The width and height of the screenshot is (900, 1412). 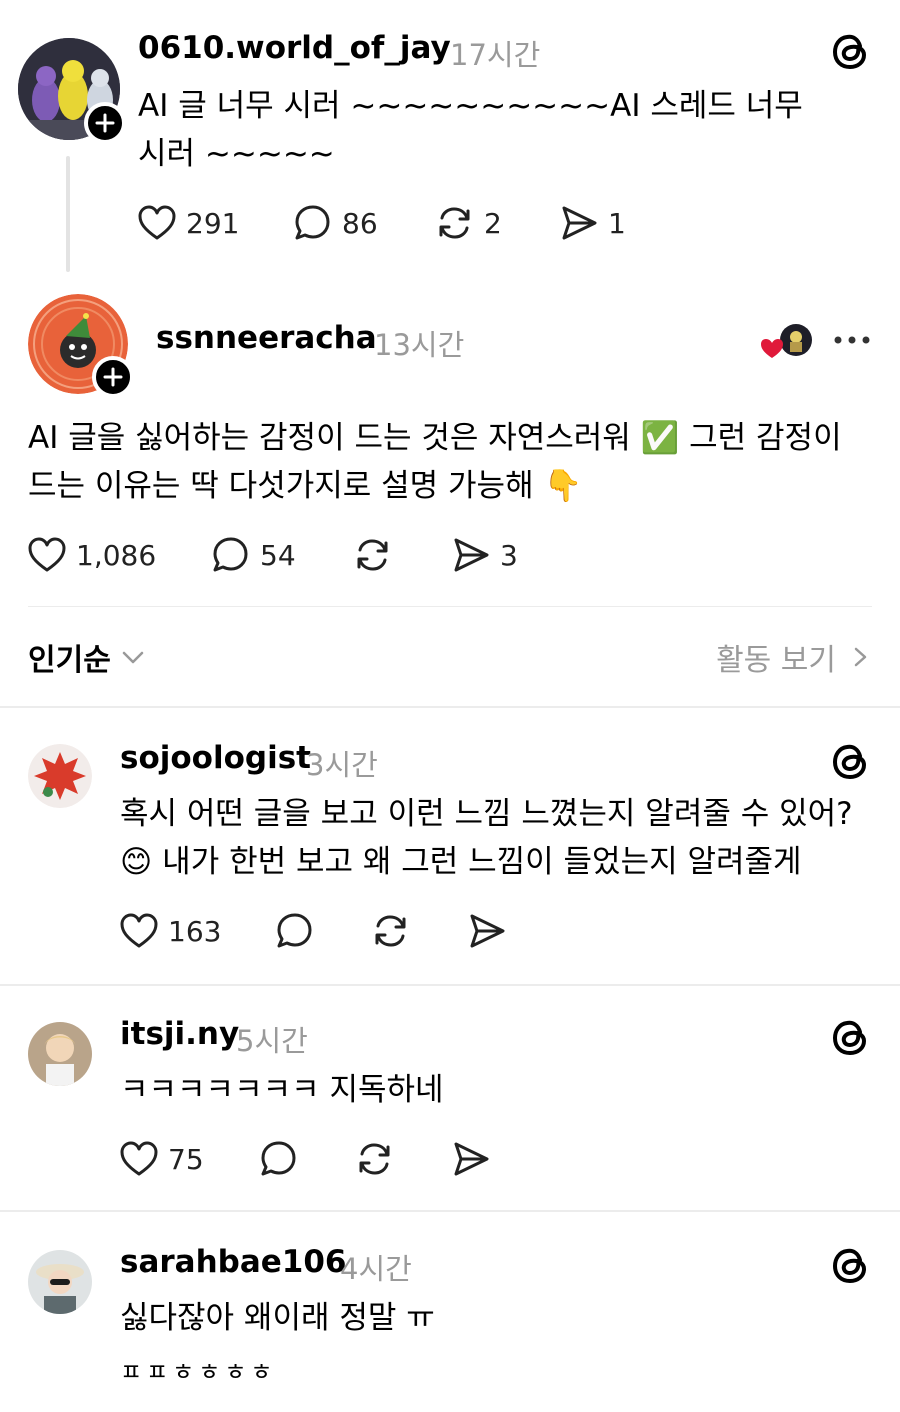 I want to click on username: 0610.world_of_jay, so click(x=294, y=48).